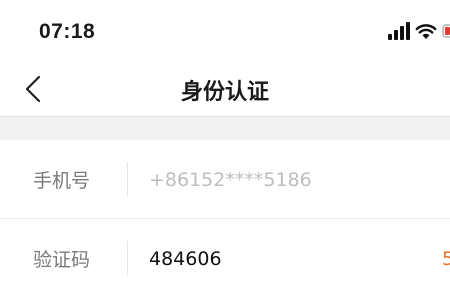 The height and width of the screenshot is (300, 450). What do you see at coordinates (225, 128) in the screenshot?
I see `section-gap` at bounding box center [225, 128].